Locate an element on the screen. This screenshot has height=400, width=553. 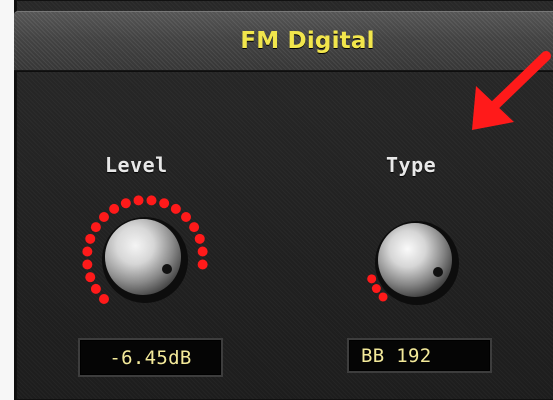
level-knob-pointer is located at coordinates (167, 269).